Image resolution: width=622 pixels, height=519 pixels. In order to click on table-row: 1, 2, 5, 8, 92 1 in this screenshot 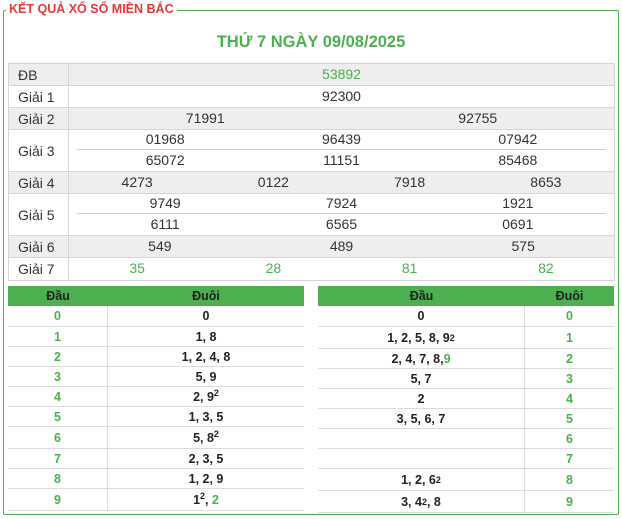, I will do `click(466, 338)`.